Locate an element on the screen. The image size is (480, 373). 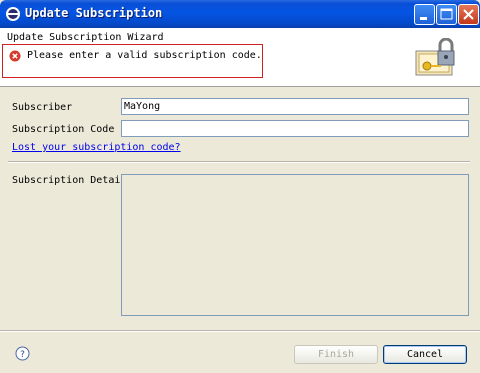
error-icon is located at coordinates (15, 56).